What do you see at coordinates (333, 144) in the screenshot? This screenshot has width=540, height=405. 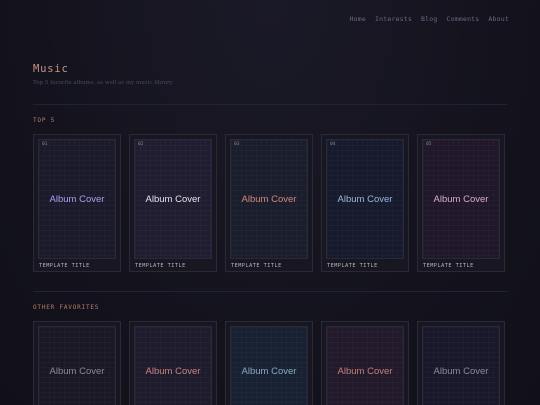 I see `album-rank: 04` at bounding box center [333, 144].